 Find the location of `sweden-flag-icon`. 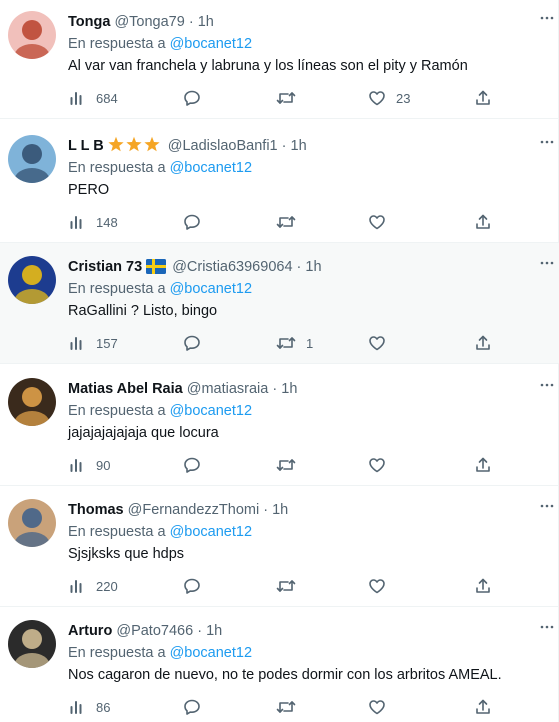

sweden-flag-icon is located at coordinates (156, 269).